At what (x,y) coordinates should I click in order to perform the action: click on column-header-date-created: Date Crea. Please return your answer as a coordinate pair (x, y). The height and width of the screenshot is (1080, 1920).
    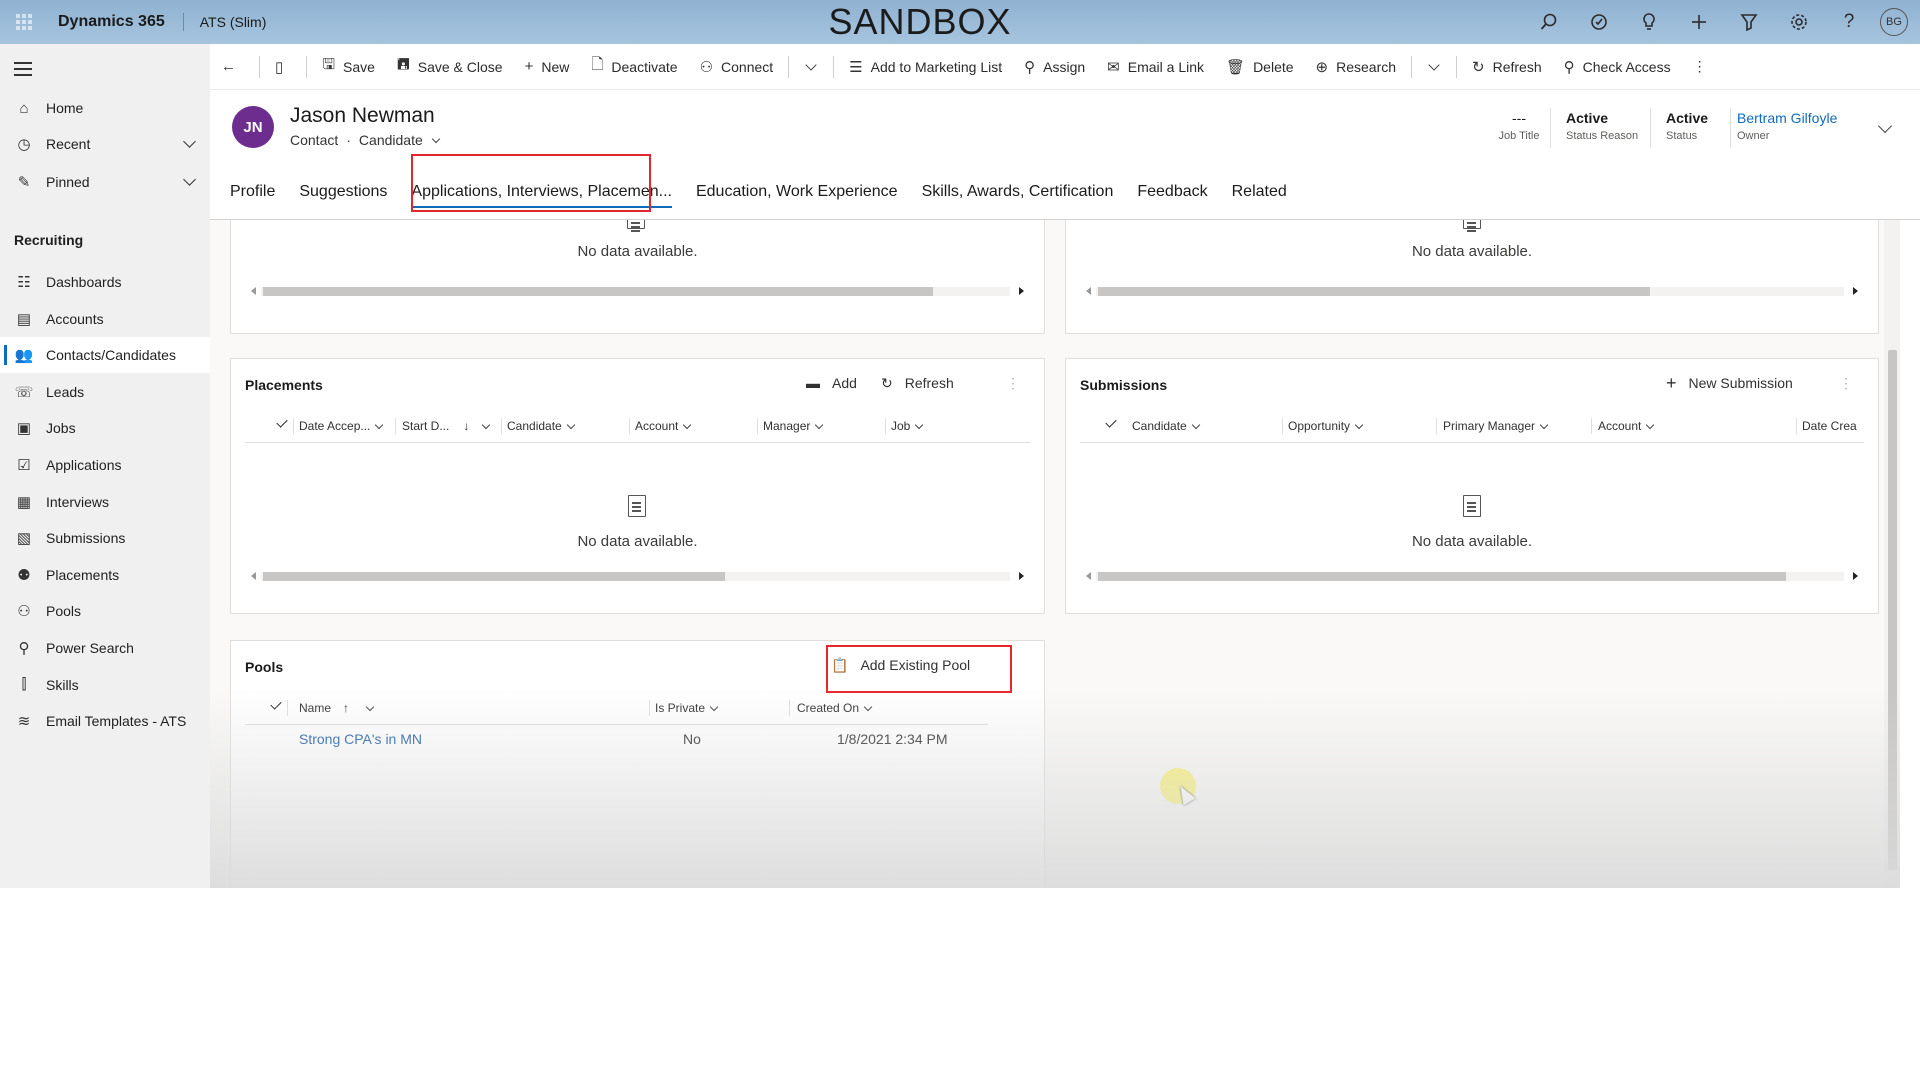
    Looking at the image, I should click on (1829, 426).